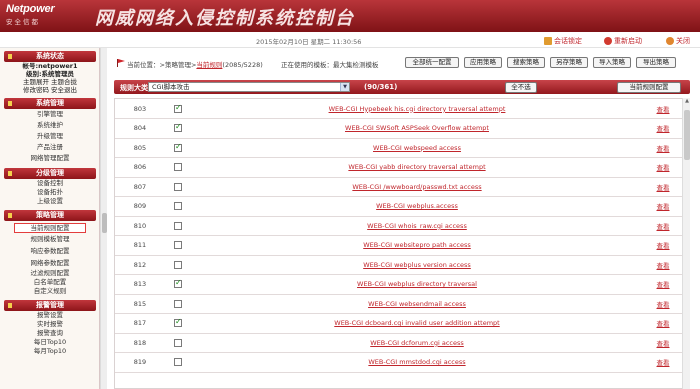 The image size is (700, 389). What do you see at coordinates (50, 147) in the screenshot?
I see `sidebar-item-registration: 产品注册` at bounding box center [50, 147].